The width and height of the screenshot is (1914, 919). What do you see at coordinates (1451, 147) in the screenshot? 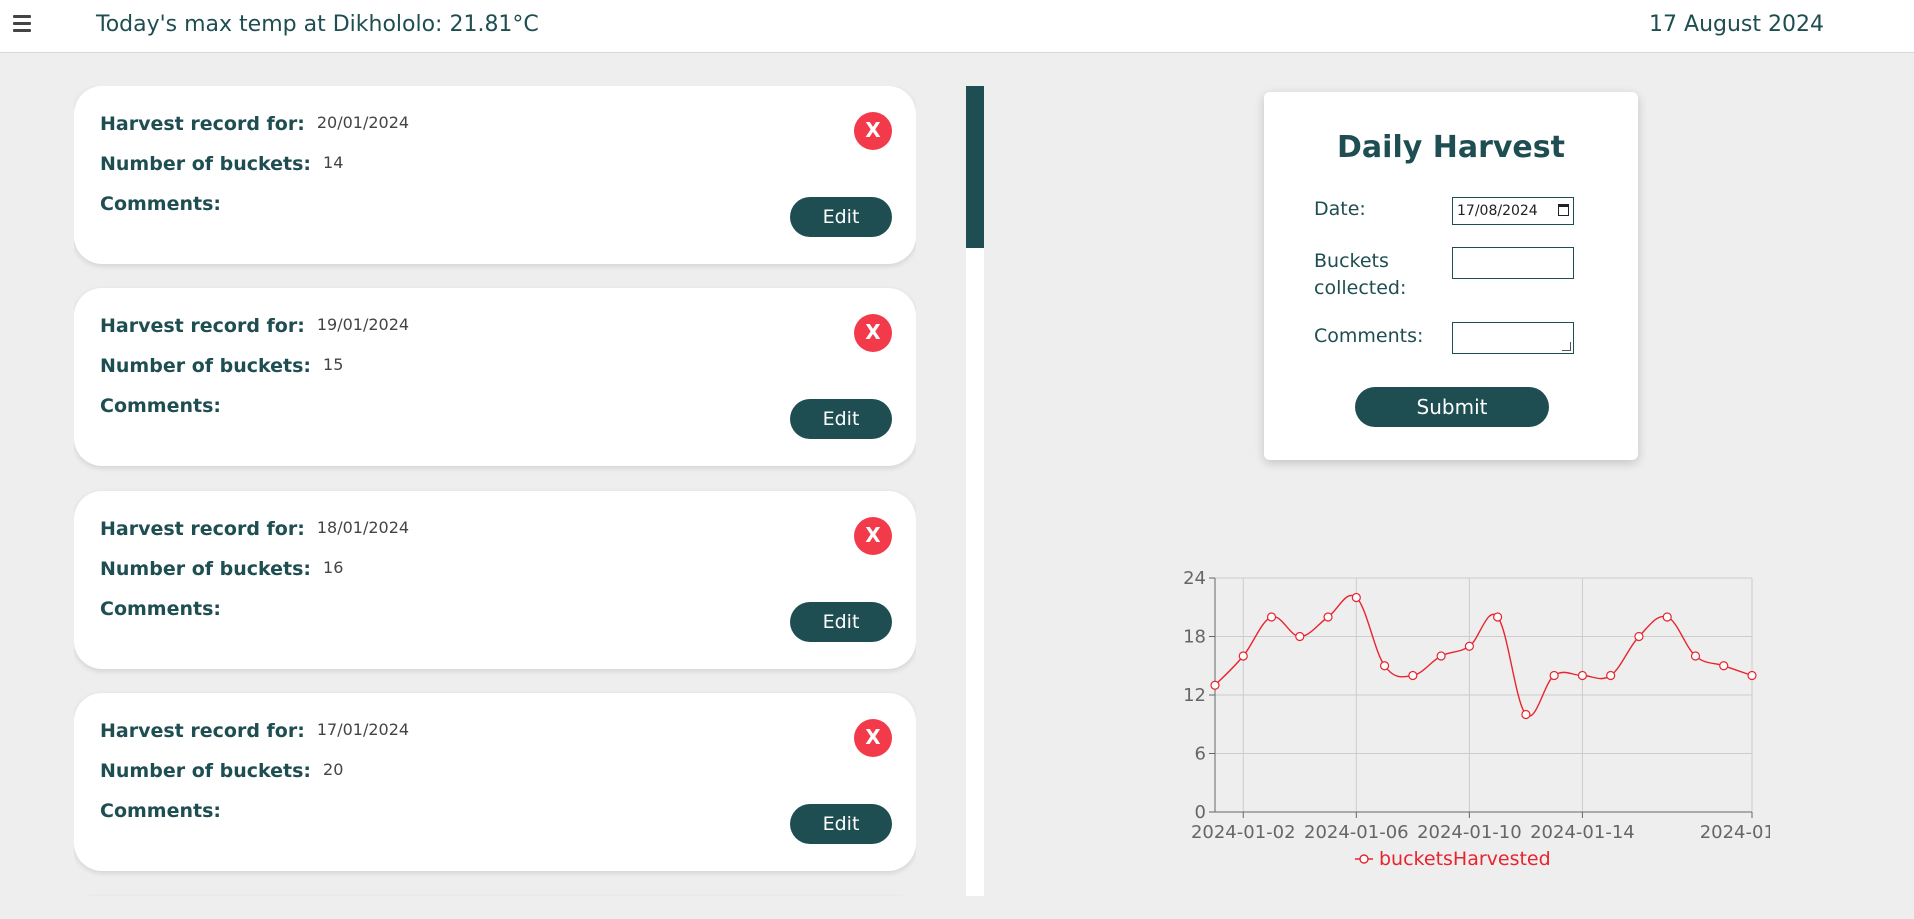
I see `form-title: Daily Harvest` at bounding box center [1451, 147].